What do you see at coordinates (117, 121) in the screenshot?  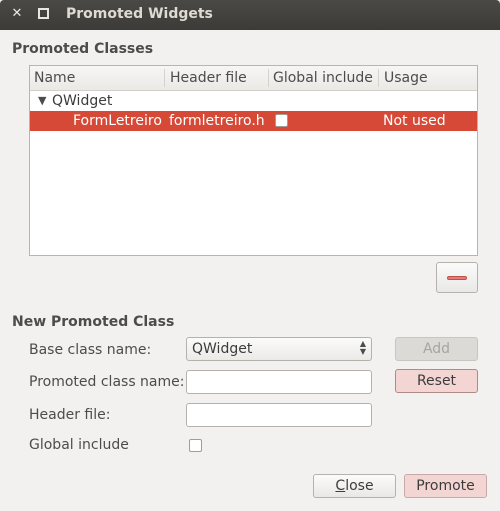 I see `class-name-cell: FormLetreiro` at bounding box center [117, 121].